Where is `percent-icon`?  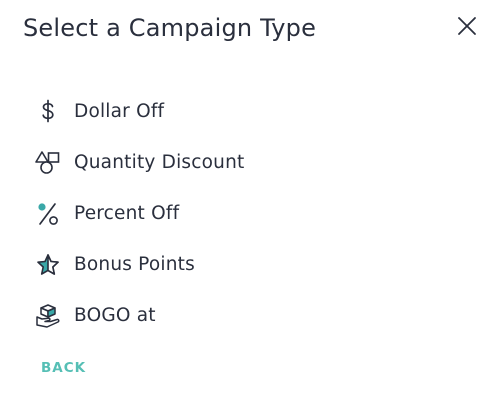
percent-icon is located at coordinates (48, 214).